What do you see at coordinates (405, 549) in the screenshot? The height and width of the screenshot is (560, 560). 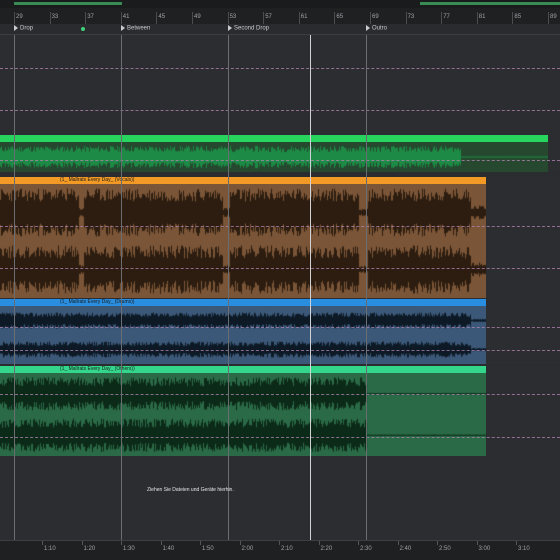 I see `time-label: 2:40` at bounding box center [405, 549].